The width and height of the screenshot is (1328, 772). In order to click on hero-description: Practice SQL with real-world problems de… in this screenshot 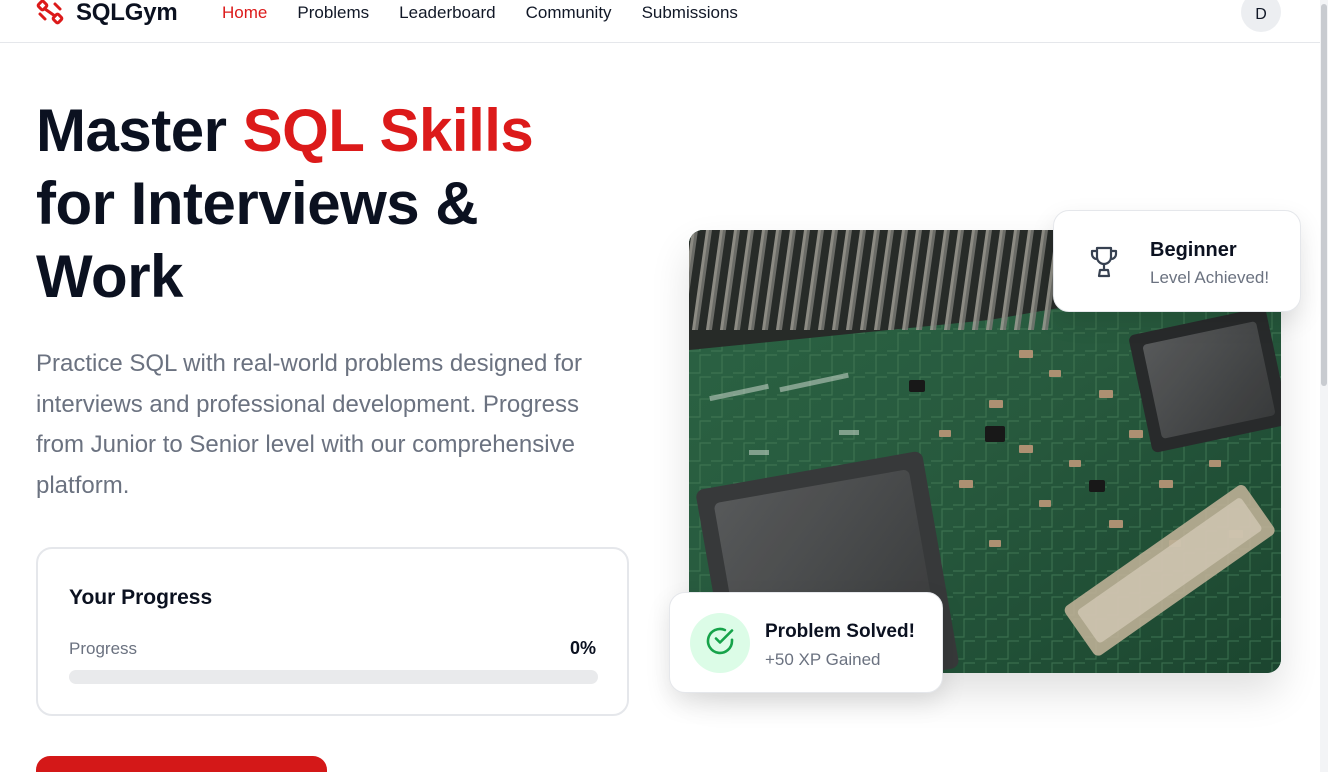, I will do `click(309, 425)`.